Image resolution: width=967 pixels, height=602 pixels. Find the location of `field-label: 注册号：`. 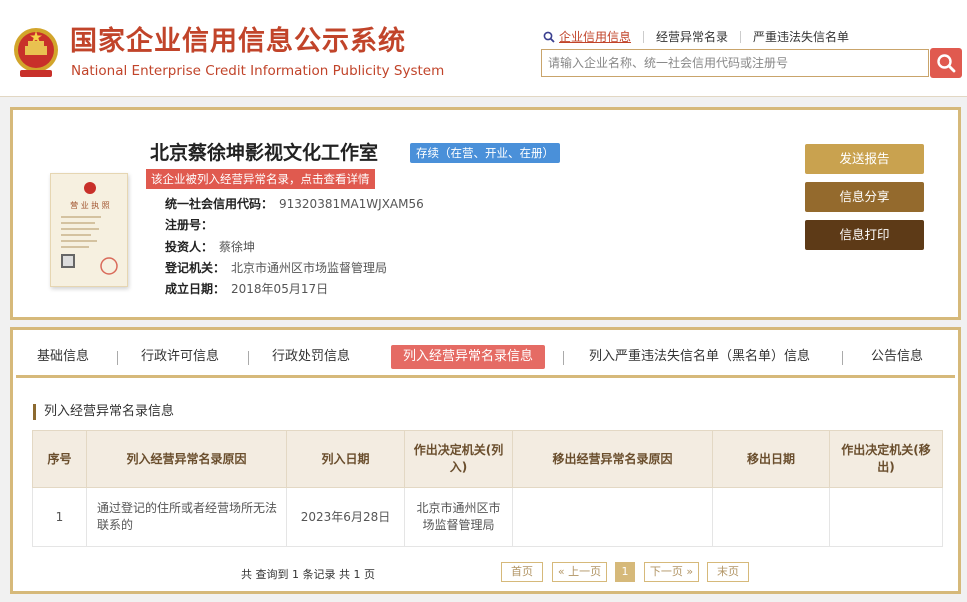

field-label: 注册号： is located at coordinates (189, 225).